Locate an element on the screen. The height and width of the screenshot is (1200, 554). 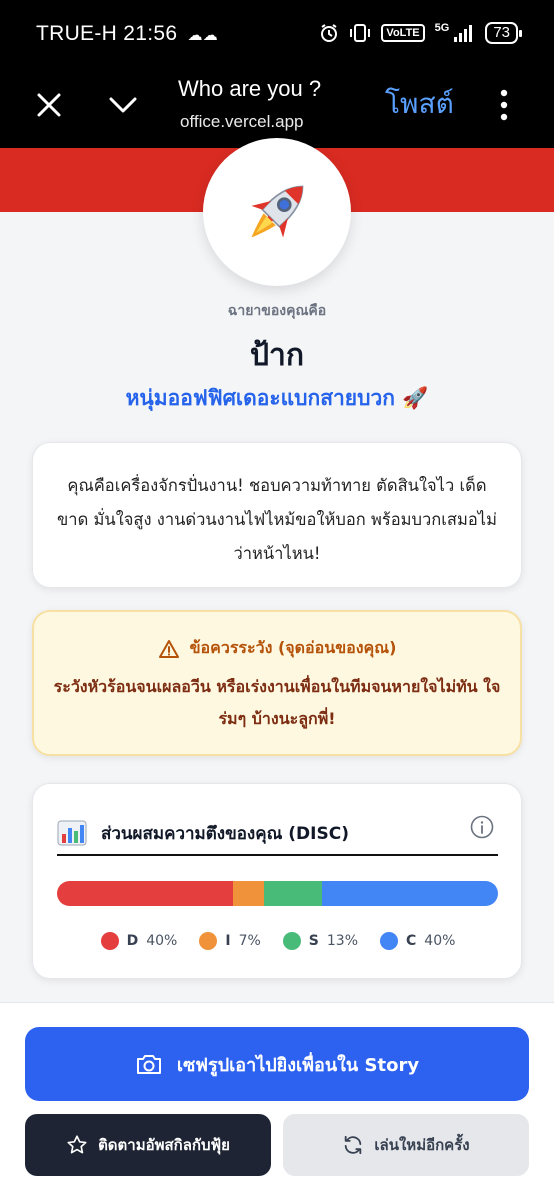
disc-segment-c is located at coordinates (409, 893).